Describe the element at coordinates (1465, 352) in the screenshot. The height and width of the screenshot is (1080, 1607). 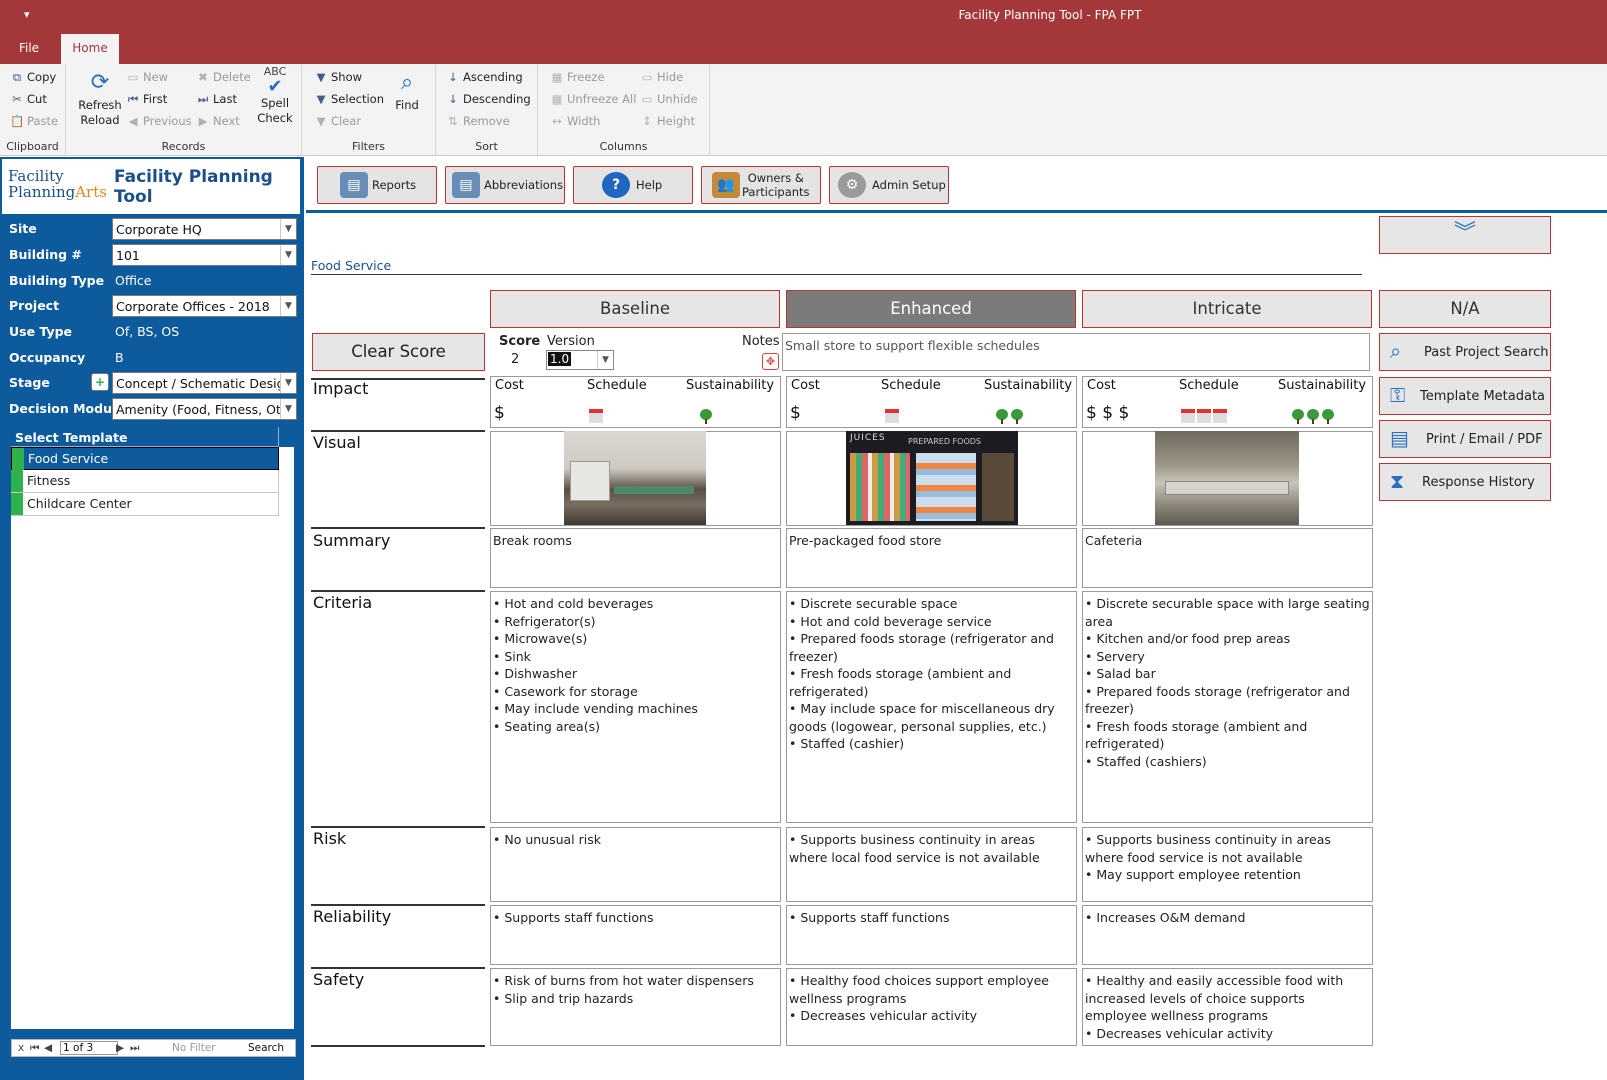
I see `past-project-search-button: ⌕ Past Project Search` at that location.